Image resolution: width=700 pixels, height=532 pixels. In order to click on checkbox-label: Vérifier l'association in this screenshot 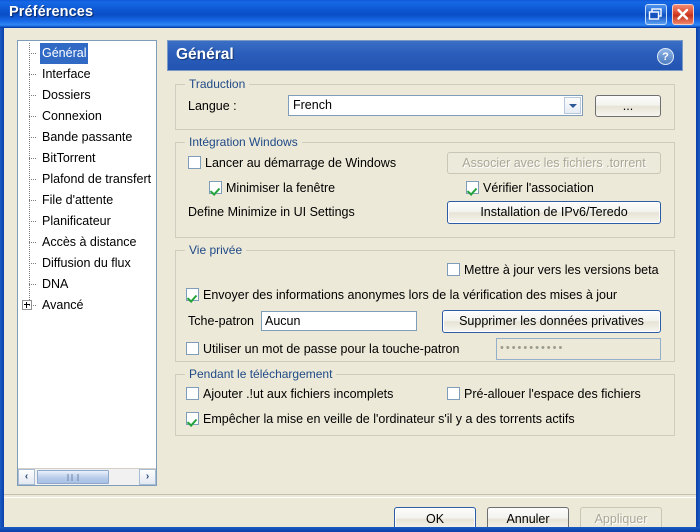, I will do `click(538, 188)`.